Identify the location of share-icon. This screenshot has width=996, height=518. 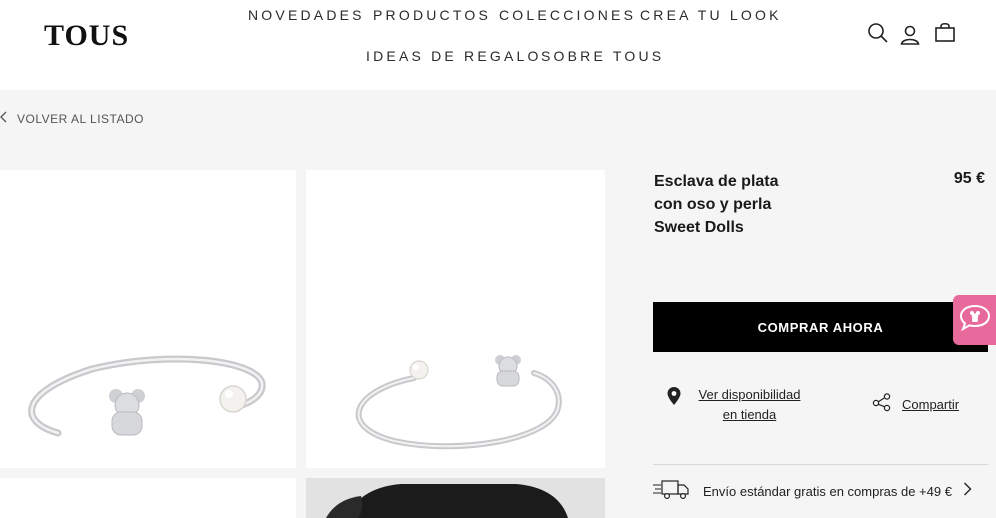
(882, 404).